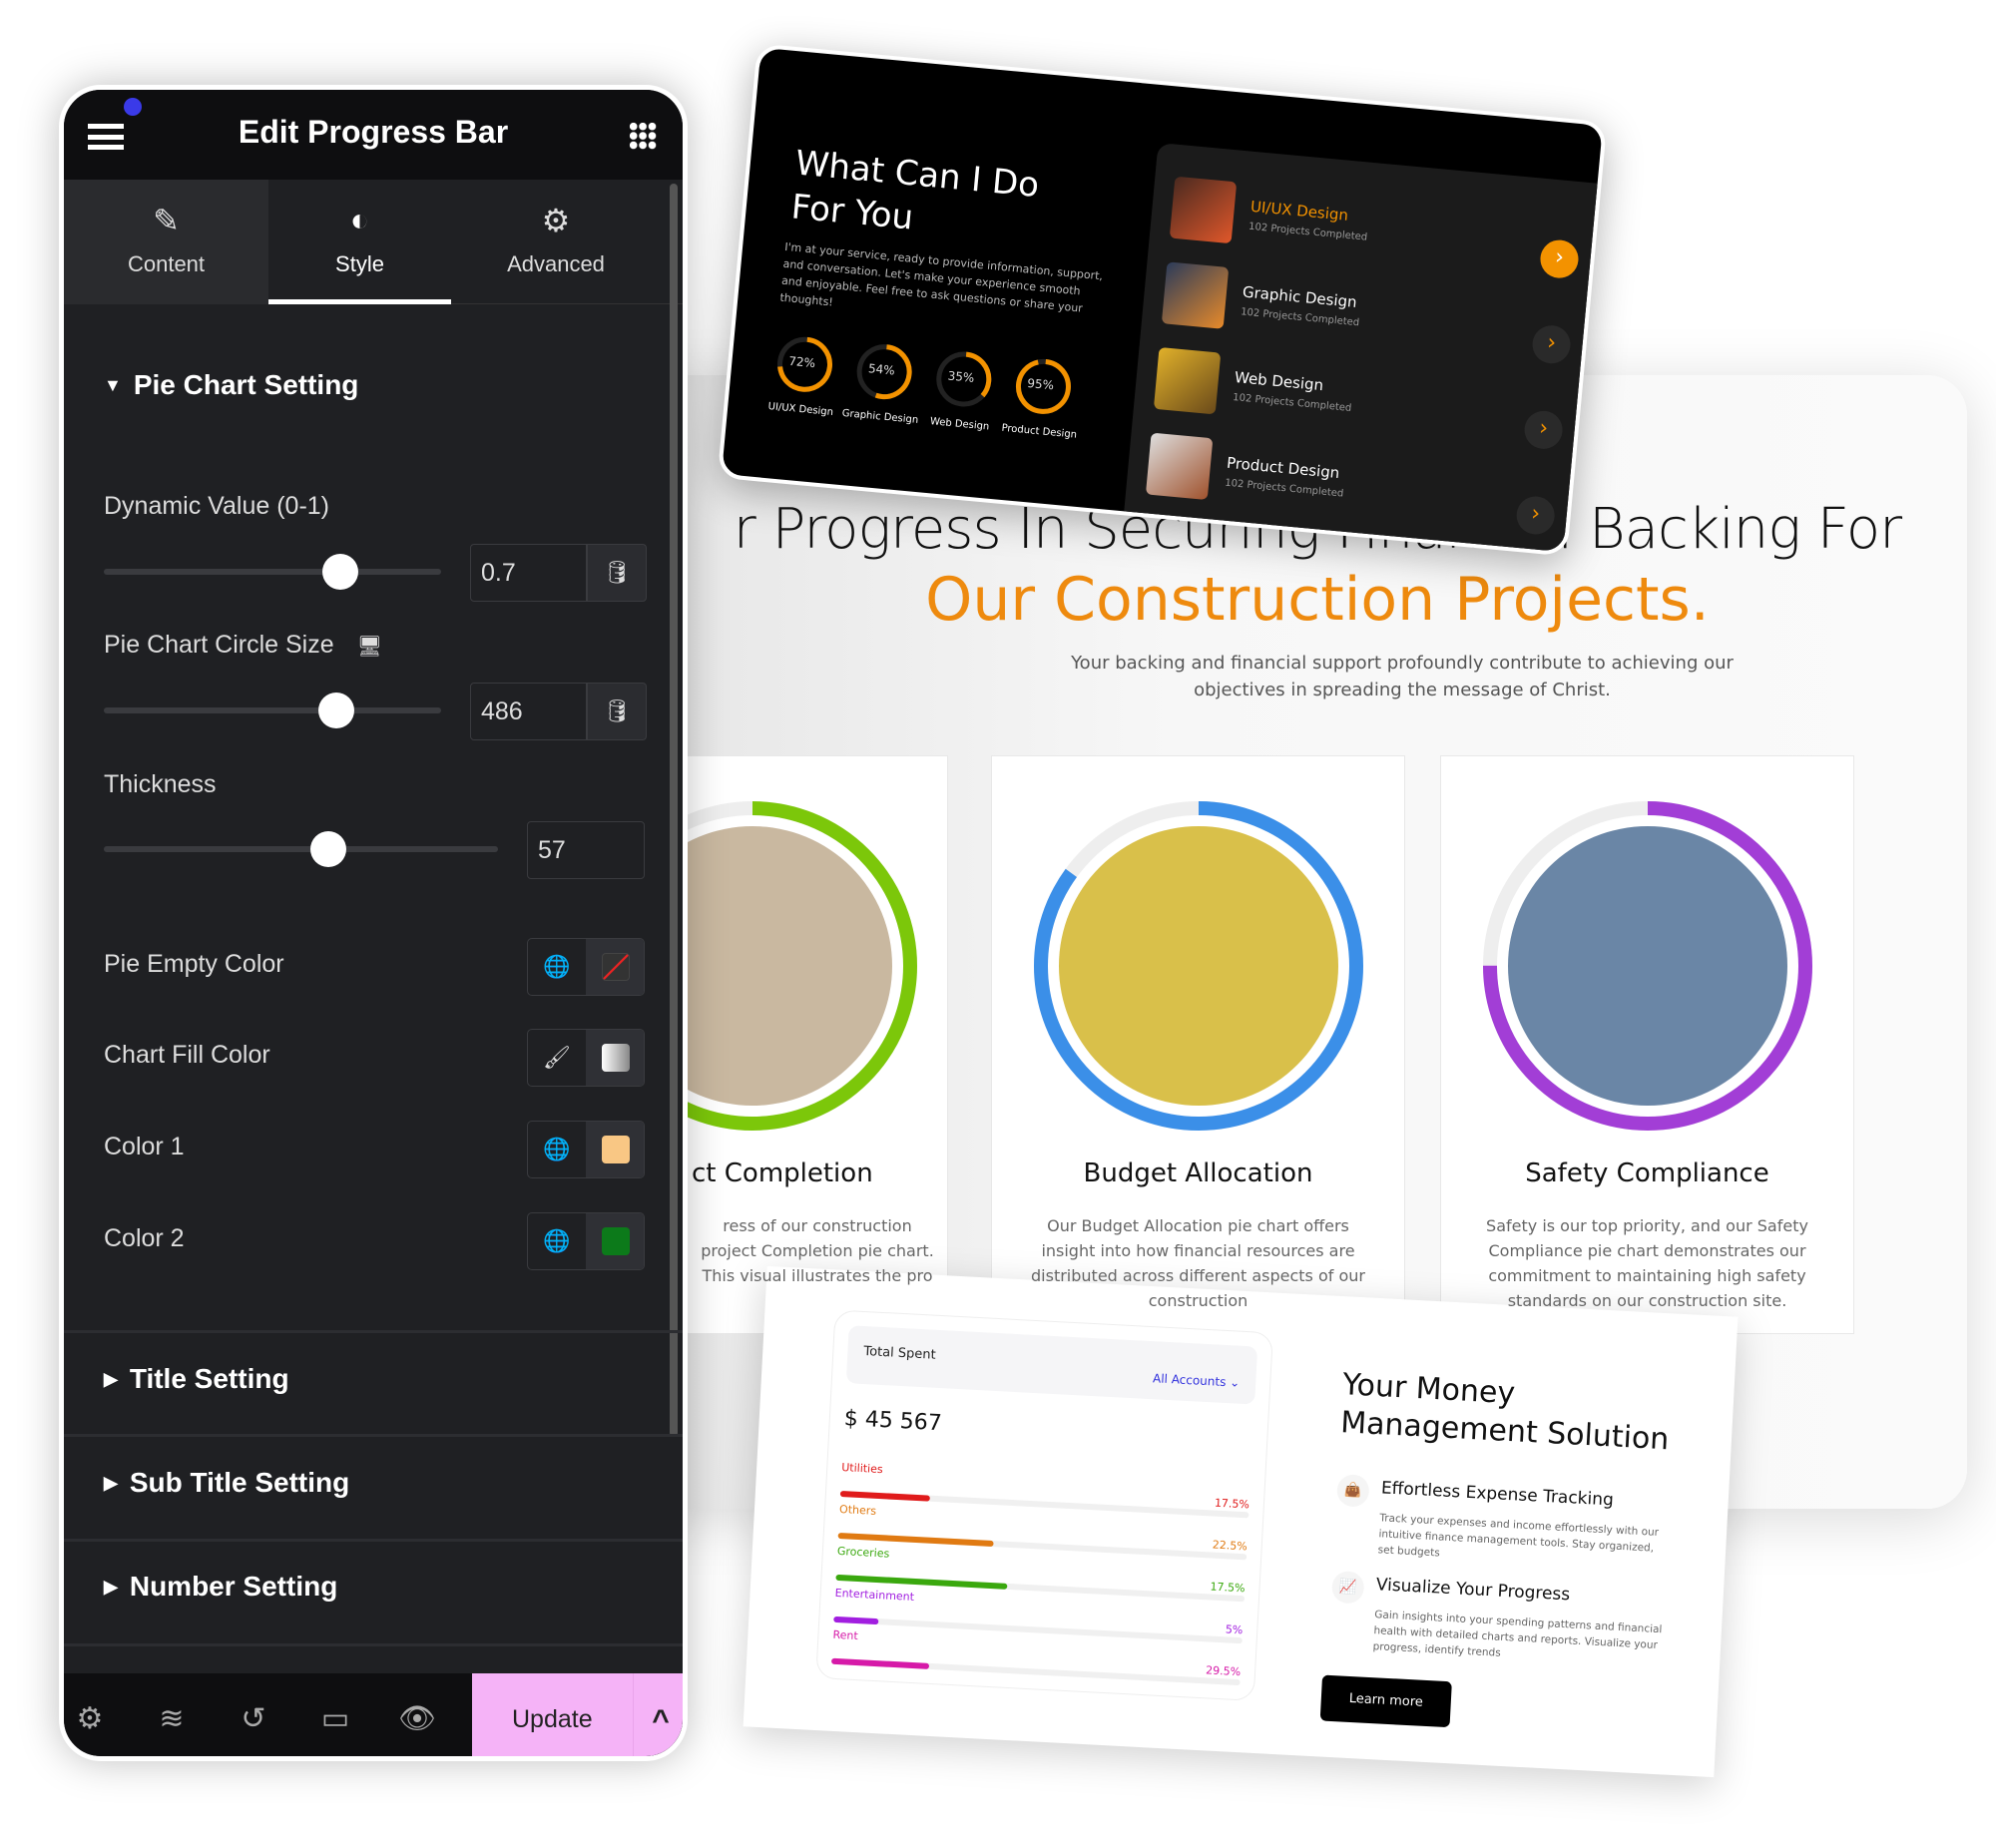 Image resolution: width=1996 pixels, height=1848 pixels. I want to click on tab-advanced: ⚙ Advanced, so click(556, 242).